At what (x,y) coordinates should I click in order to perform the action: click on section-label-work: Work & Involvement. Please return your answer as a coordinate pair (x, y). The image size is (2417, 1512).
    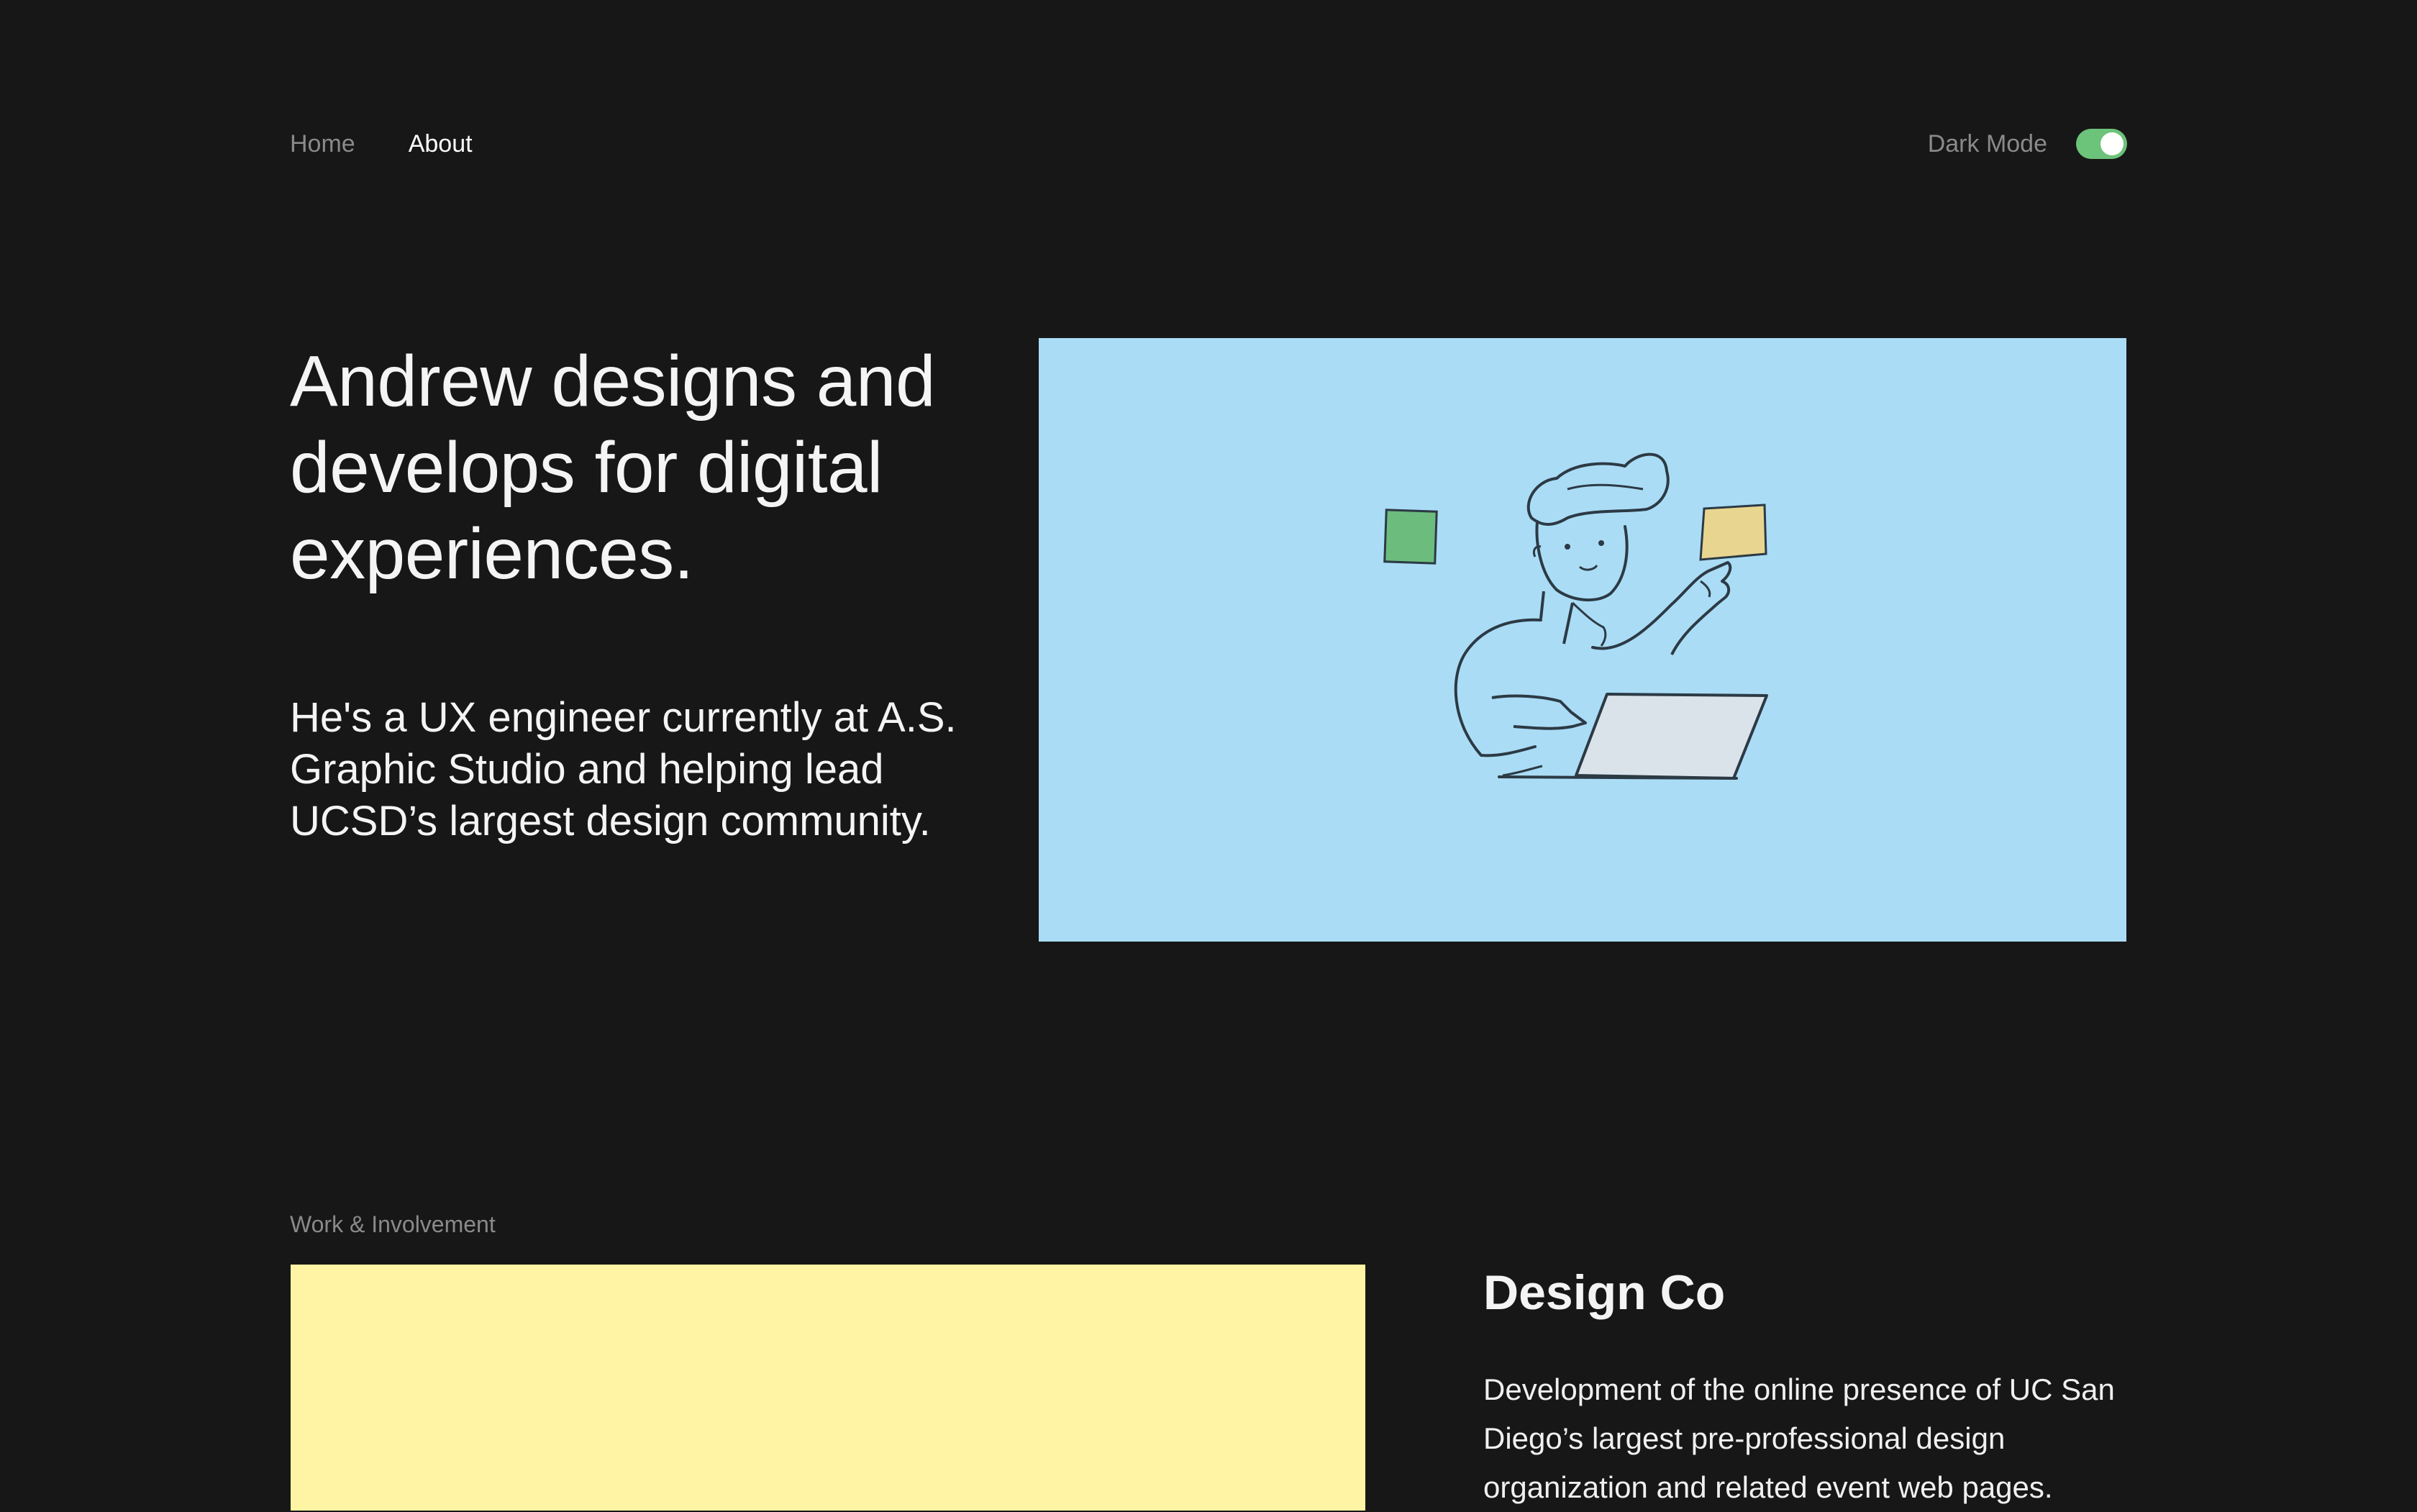
    Looking at the image, I should click on (393, 1224).